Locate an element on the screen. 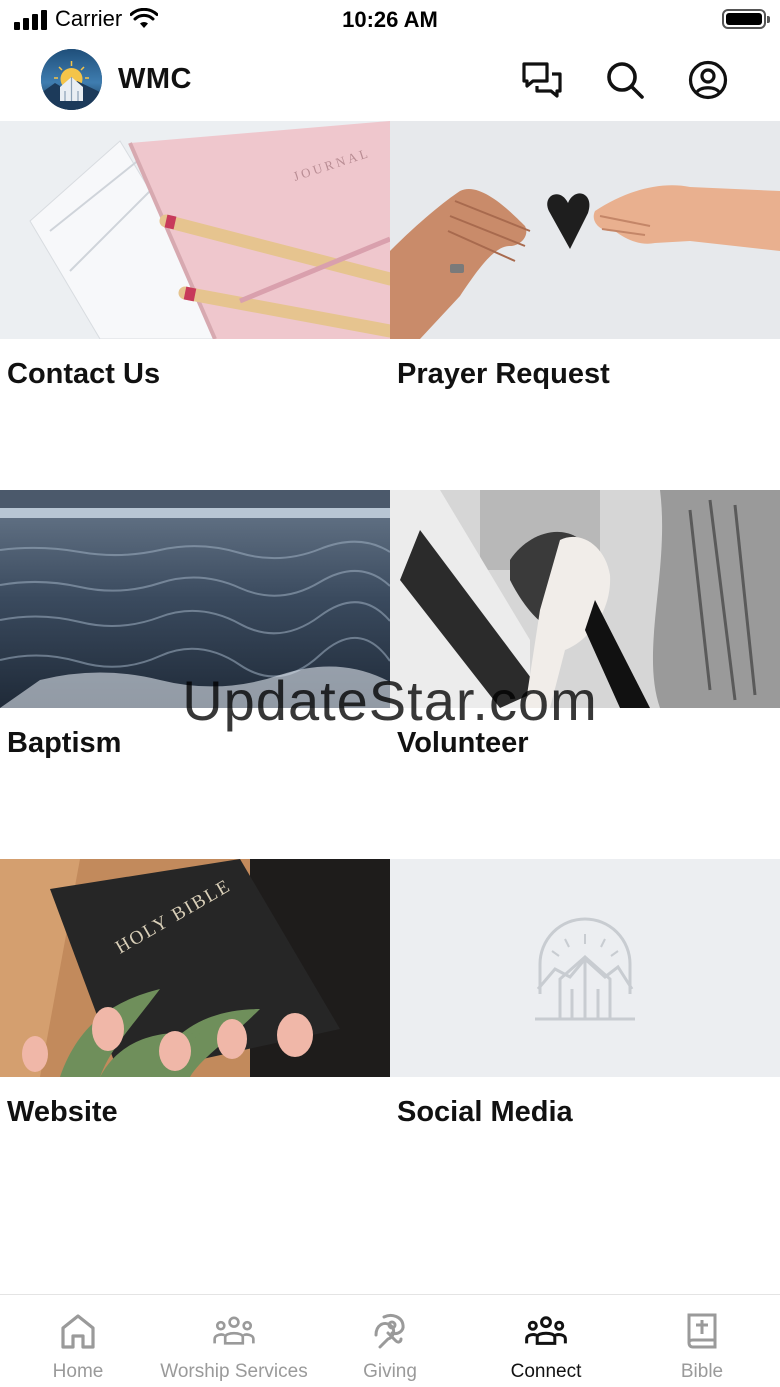  tab-giving: Giving is located at coordinates (390, 1341).